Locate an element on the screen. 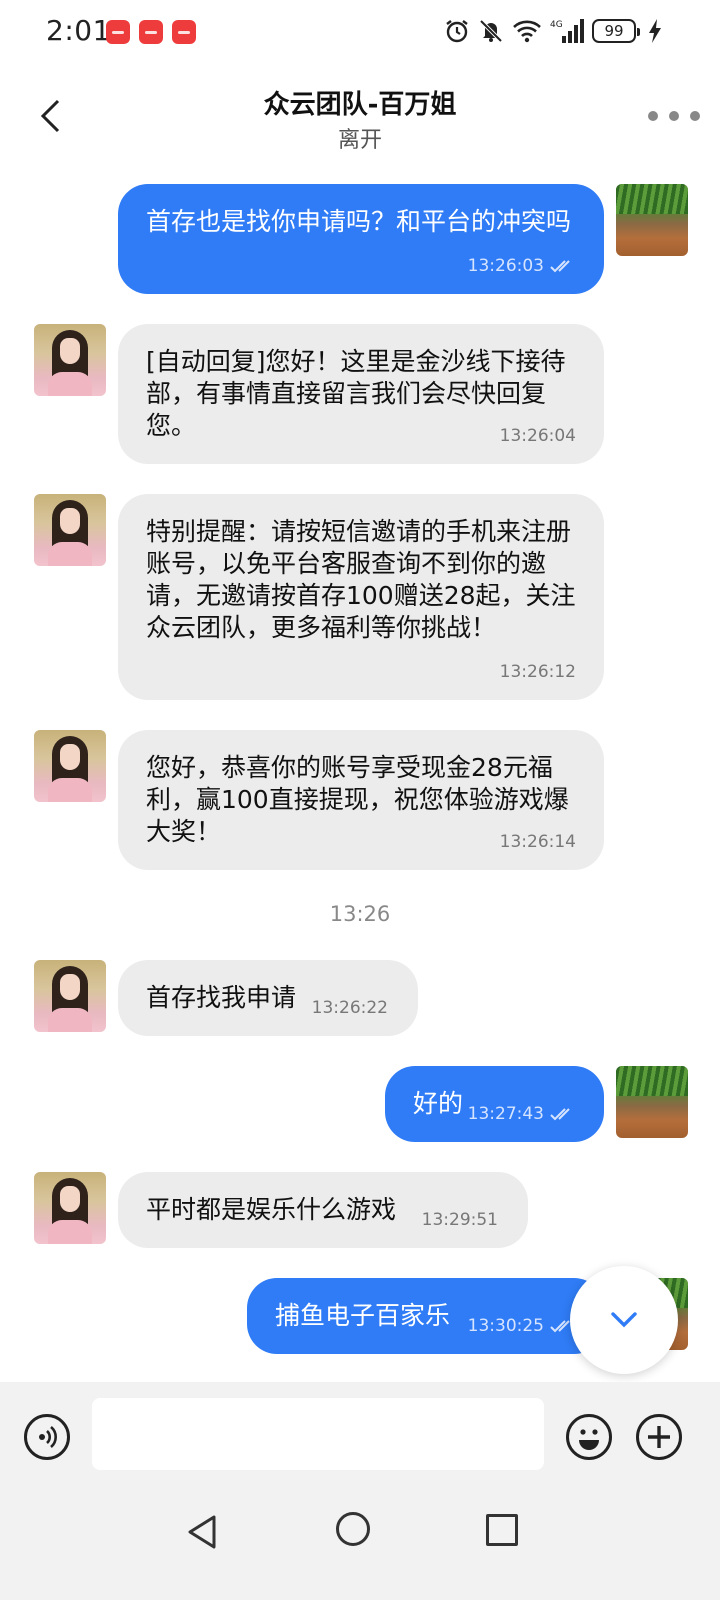 The image size is (720, 1600). voice-icon is located at coordinates (48, 1437).